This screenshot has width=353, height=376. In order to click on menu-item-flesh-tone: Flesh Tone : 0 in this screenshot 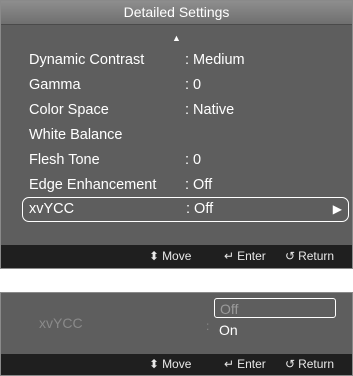, I will do `click(185, 160)`.